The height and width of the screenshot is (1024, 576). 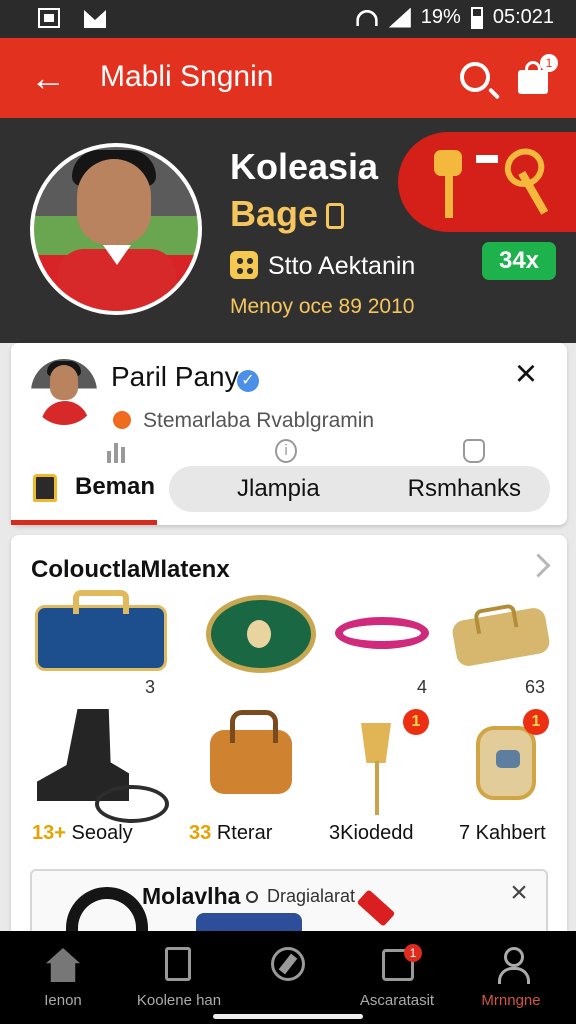 I want to click on key-shaft, so click(x=449, y=195).